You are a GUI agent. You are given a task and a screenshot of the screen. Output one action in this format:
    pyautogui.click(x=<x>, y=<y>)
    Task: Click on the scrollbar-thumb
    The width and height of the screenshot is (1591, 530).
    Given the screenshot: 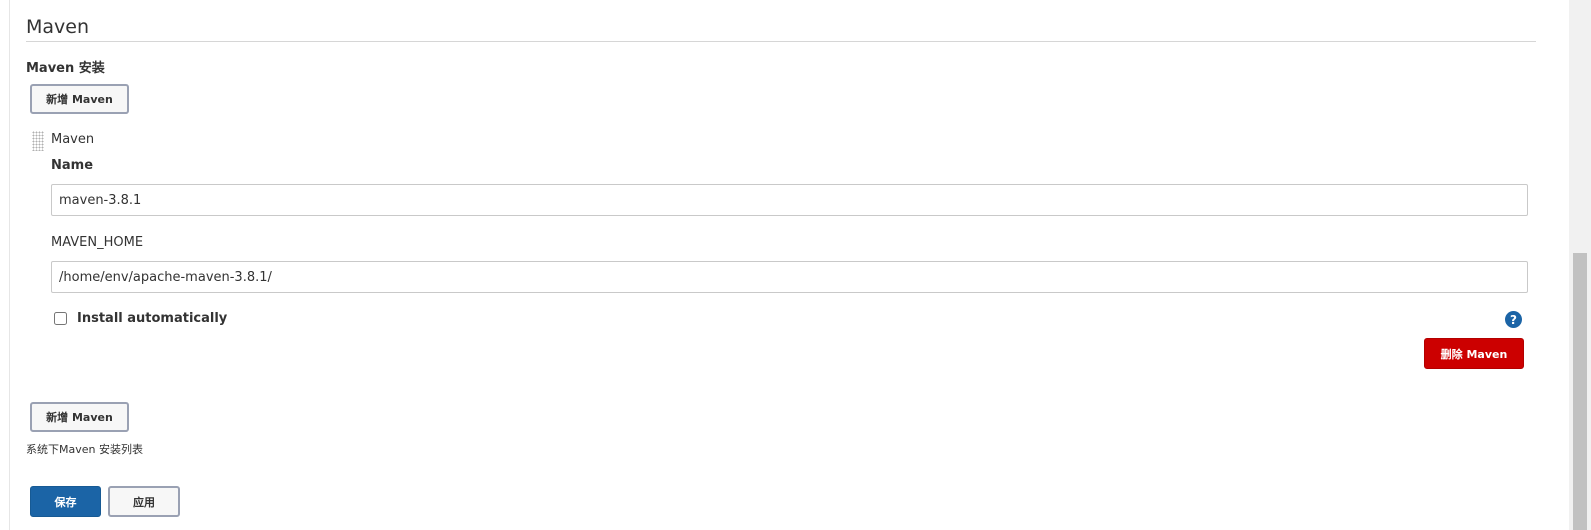 What is the action you would take?
    pyautogui.click(x=1580, y=391)
    